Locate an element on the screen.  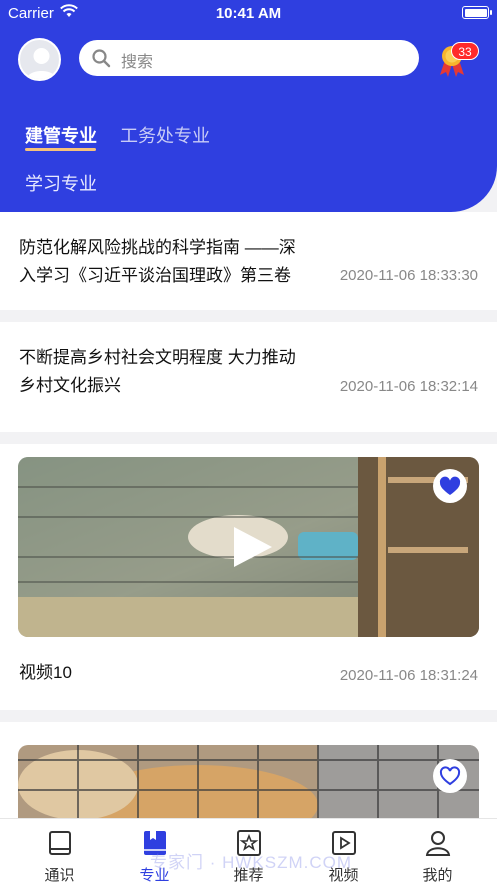
article-title-line: 不断提高乡村社会文明程度 大力推动 is located at coordinates (157, 357).